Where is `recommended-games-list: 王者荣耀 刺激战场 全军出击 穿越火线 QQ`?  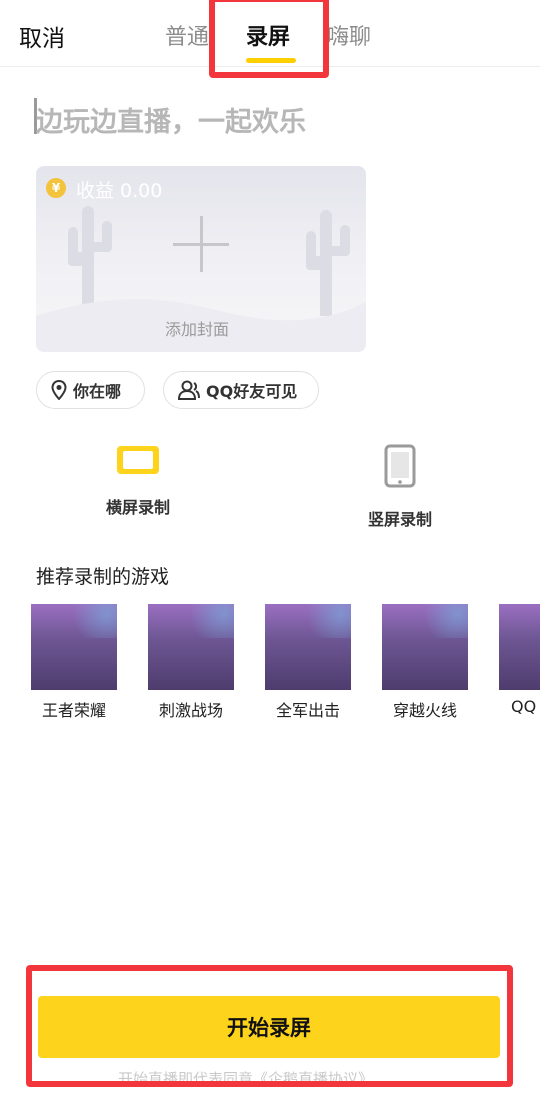 recommended-games-list: 王者荣耀 刺激战场 全军出击 穿越火线 QQ is located at coordinates (270, 664).